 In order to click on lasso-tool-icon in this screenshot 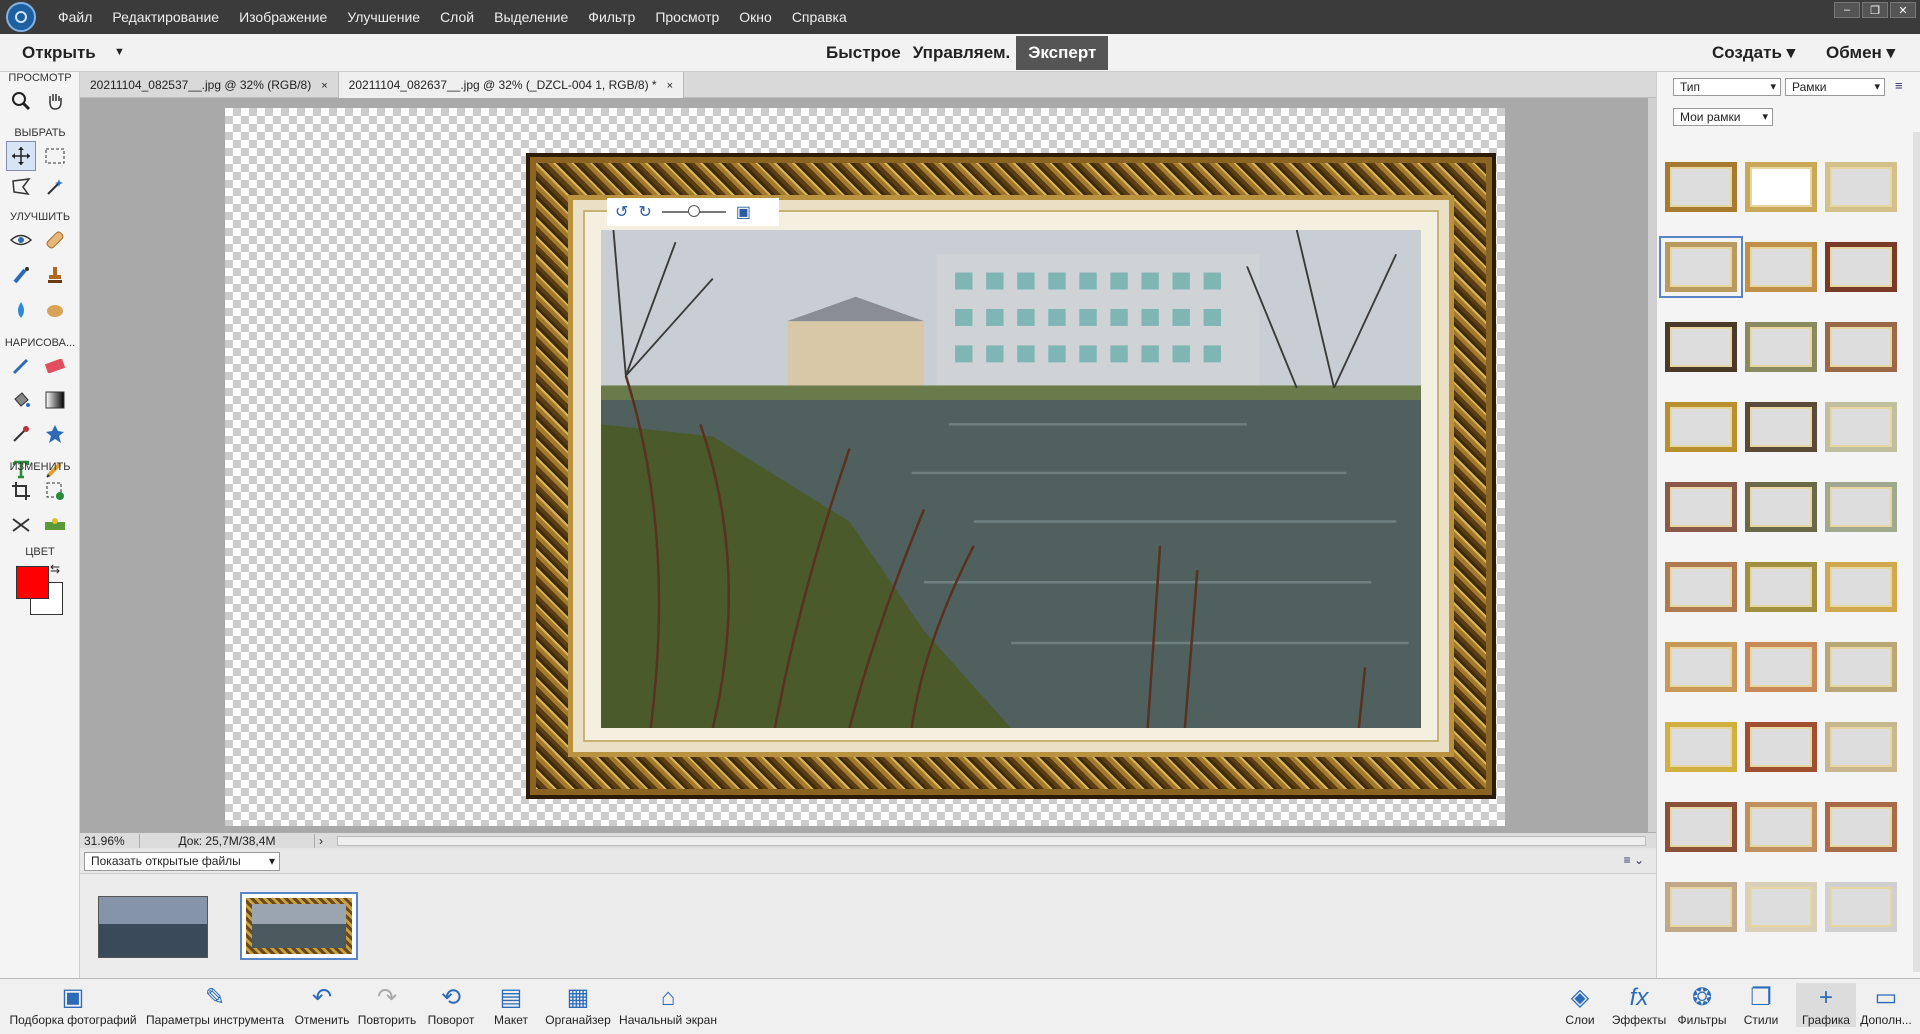, I will do `click(21, 187)`.